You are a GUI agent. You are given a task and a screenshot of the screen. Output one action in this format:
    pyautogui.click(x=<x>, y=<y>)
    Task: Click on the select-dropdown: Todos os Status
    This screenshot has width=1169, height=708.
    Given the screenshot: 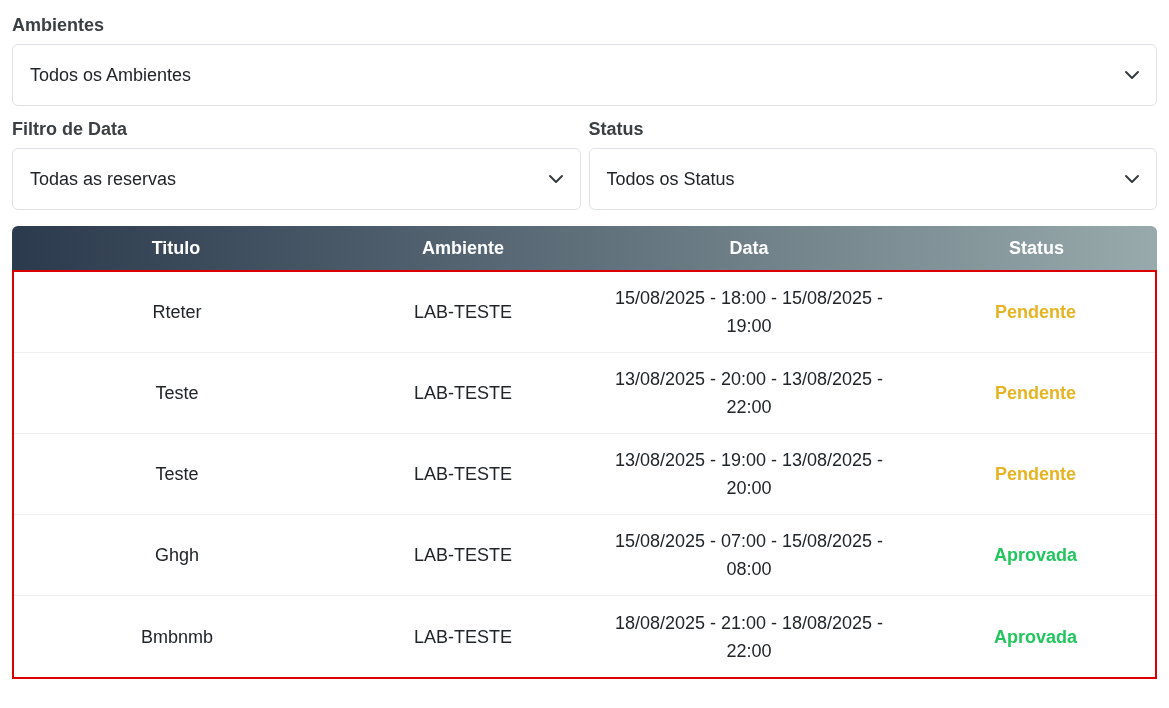 What is the action you would take?
    pyautogui.click(x=872, y=179)
    